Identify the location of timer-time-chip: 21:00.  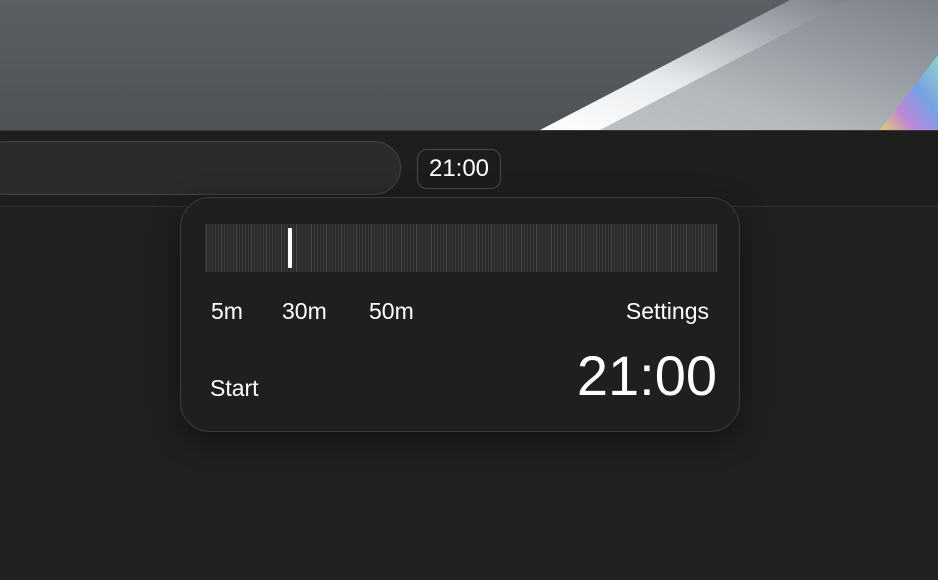
(459, 169).